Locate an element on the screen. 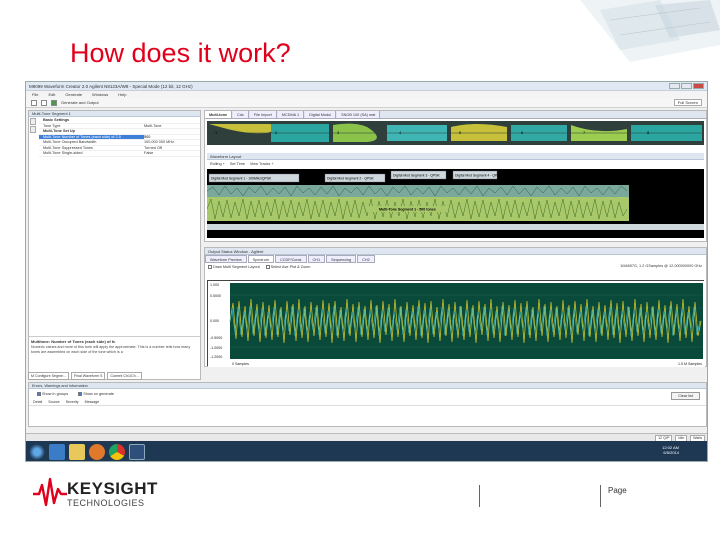 The image size is (720, 540). select-plot-checkbox: Select Ave Plot & Zoom is located at coordinates (287, 267).